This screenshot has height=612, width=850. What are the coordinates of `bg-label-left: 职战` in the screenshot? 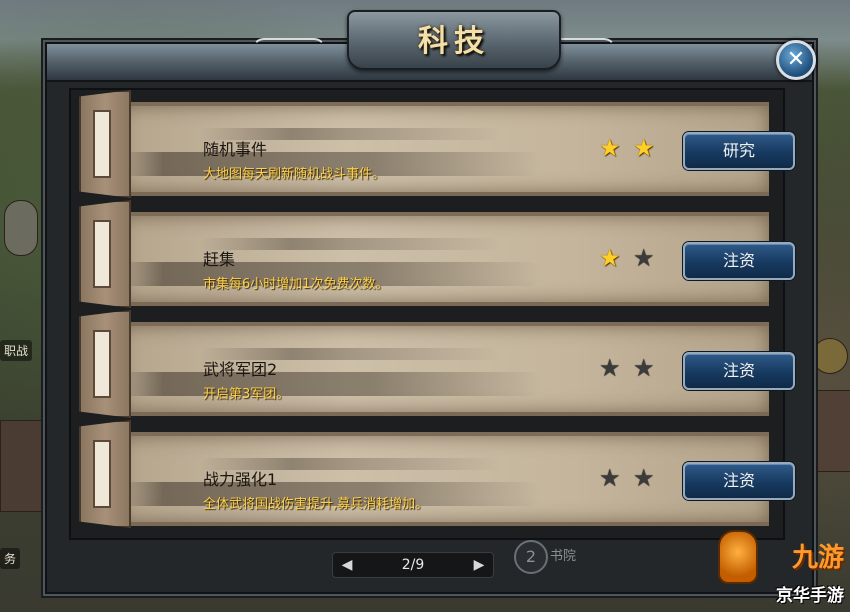 It's located at (16, 350).